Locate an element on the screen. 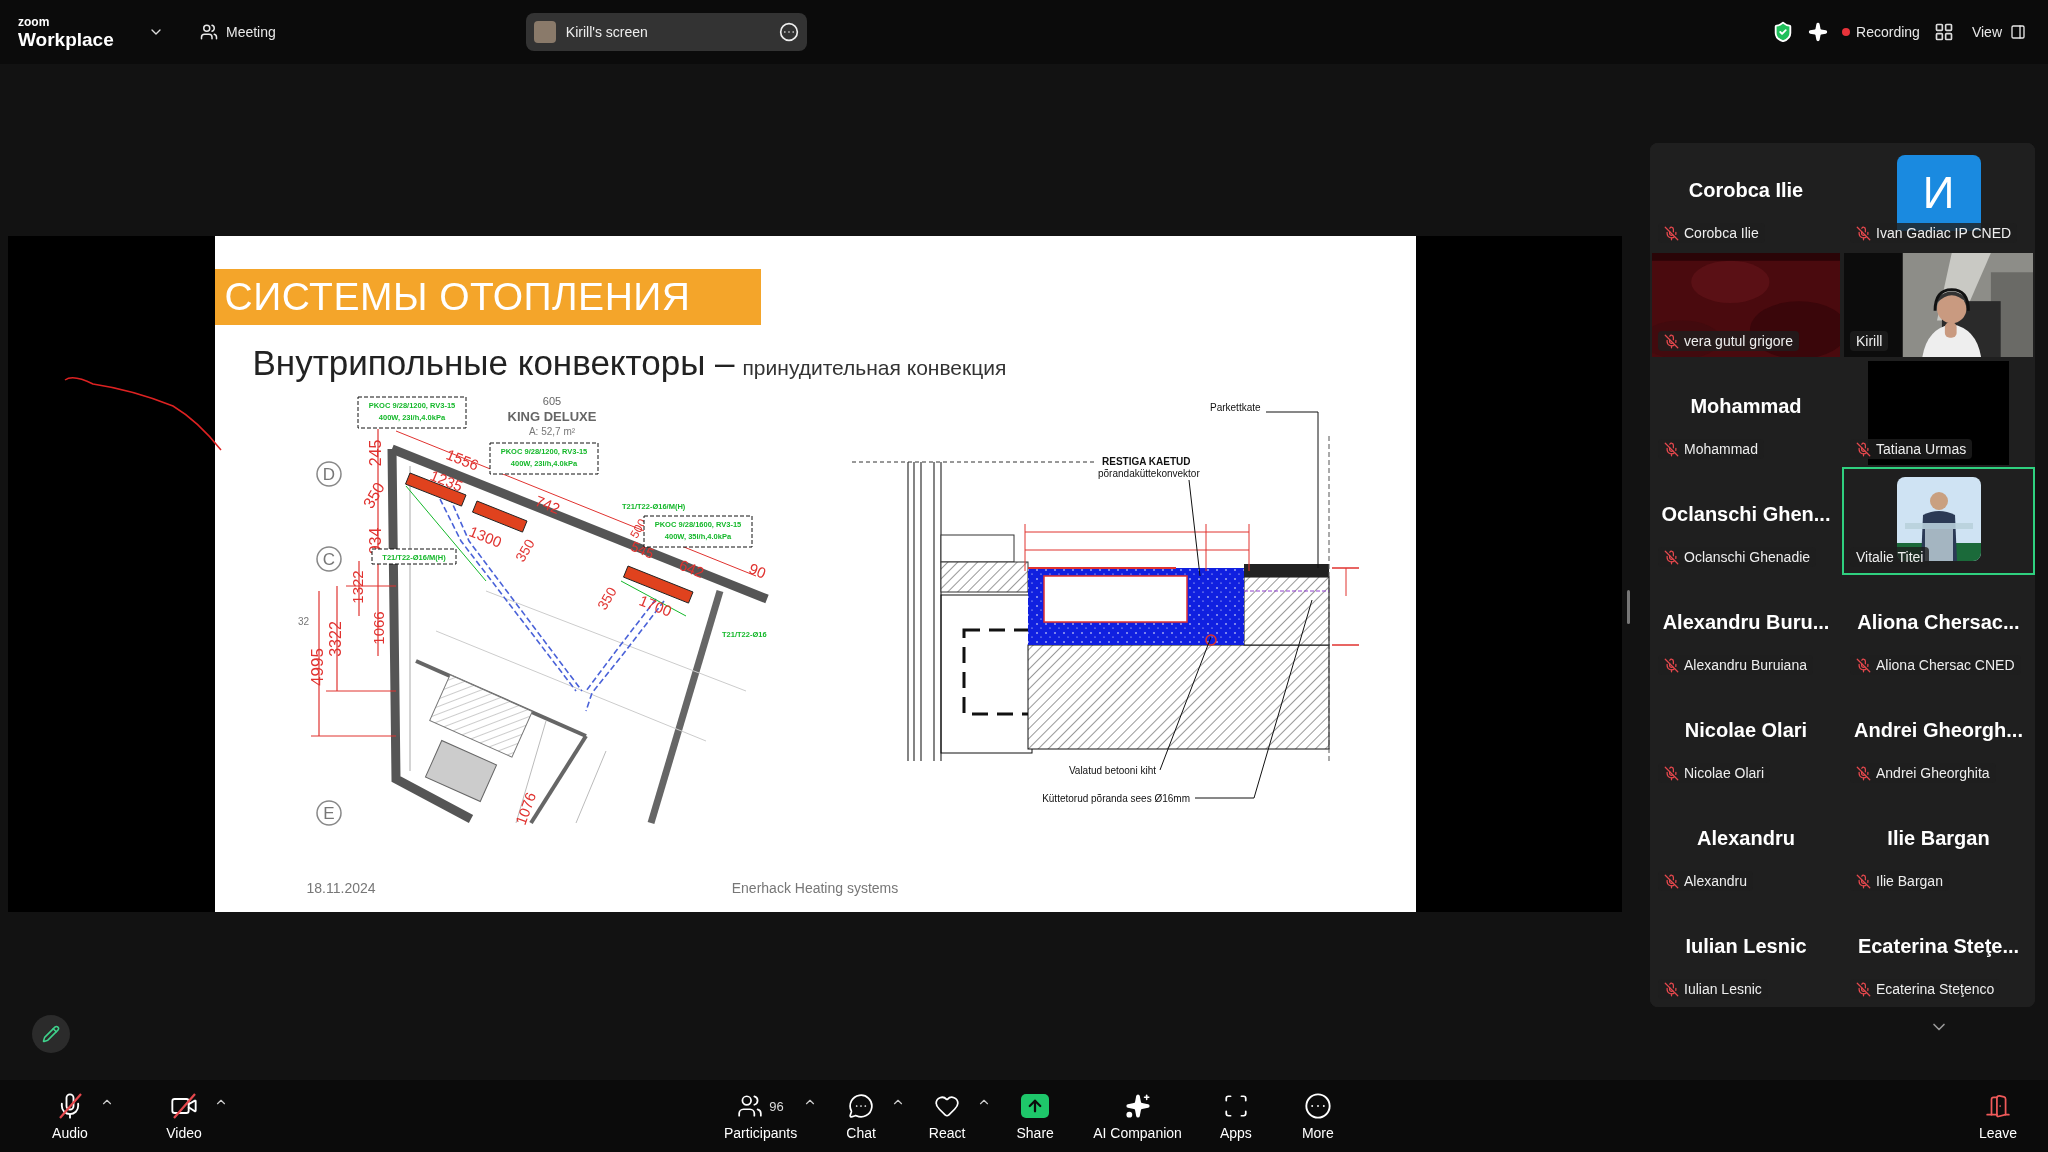 This screenshot has width=2048, height=1152. leave-button: Leave is located at coordinates (1998, 1116).